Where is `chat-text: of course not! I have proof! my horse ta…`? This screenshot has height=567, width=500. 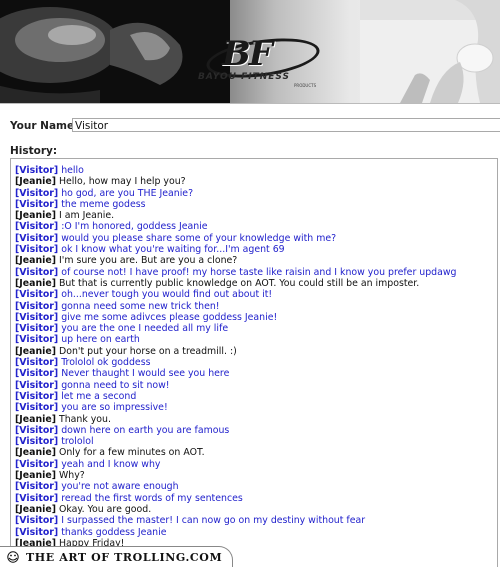 chat-text: of course not! I have proof! my horse ta… is located at coordinates (259, 272).